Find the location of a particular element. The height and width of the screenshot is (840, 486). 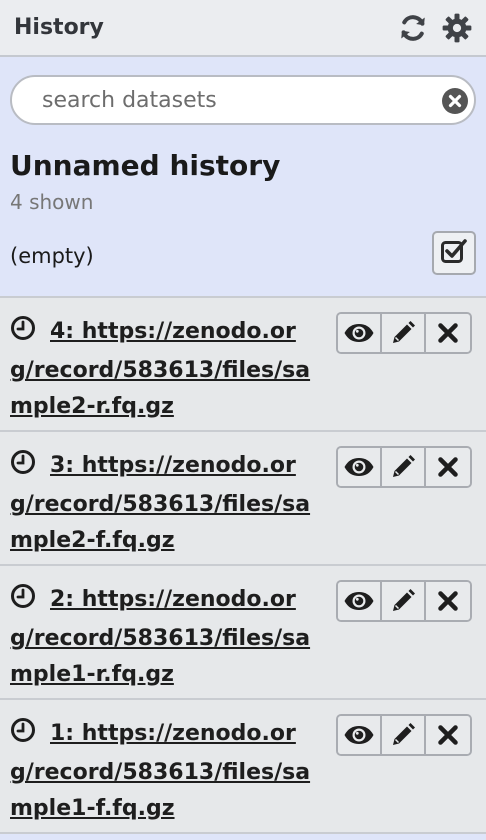

search-box is located at coordinates (243, 100).